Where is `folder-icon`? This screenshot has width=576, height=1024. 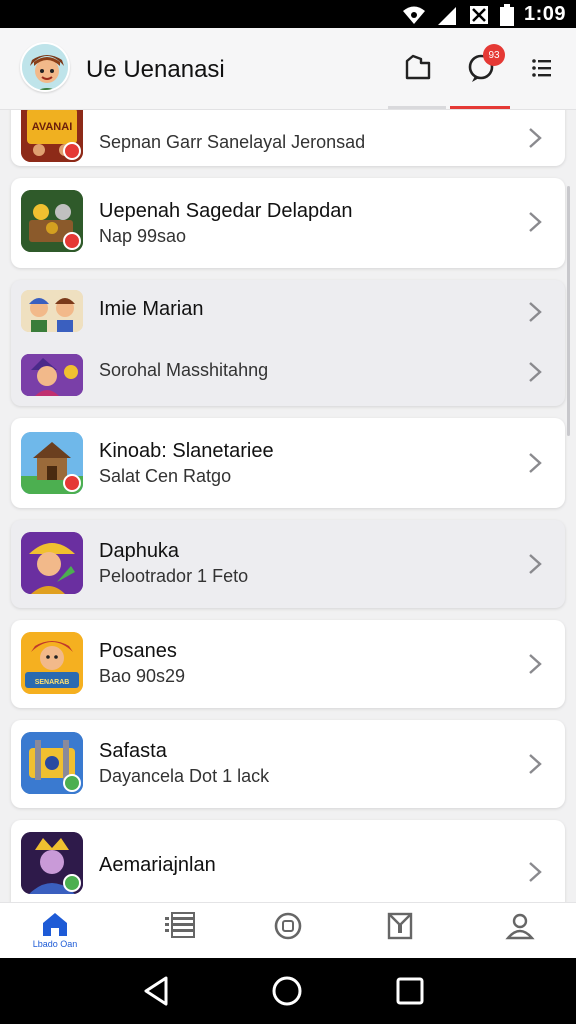
folder-icon is located at coordinates (418, 67).